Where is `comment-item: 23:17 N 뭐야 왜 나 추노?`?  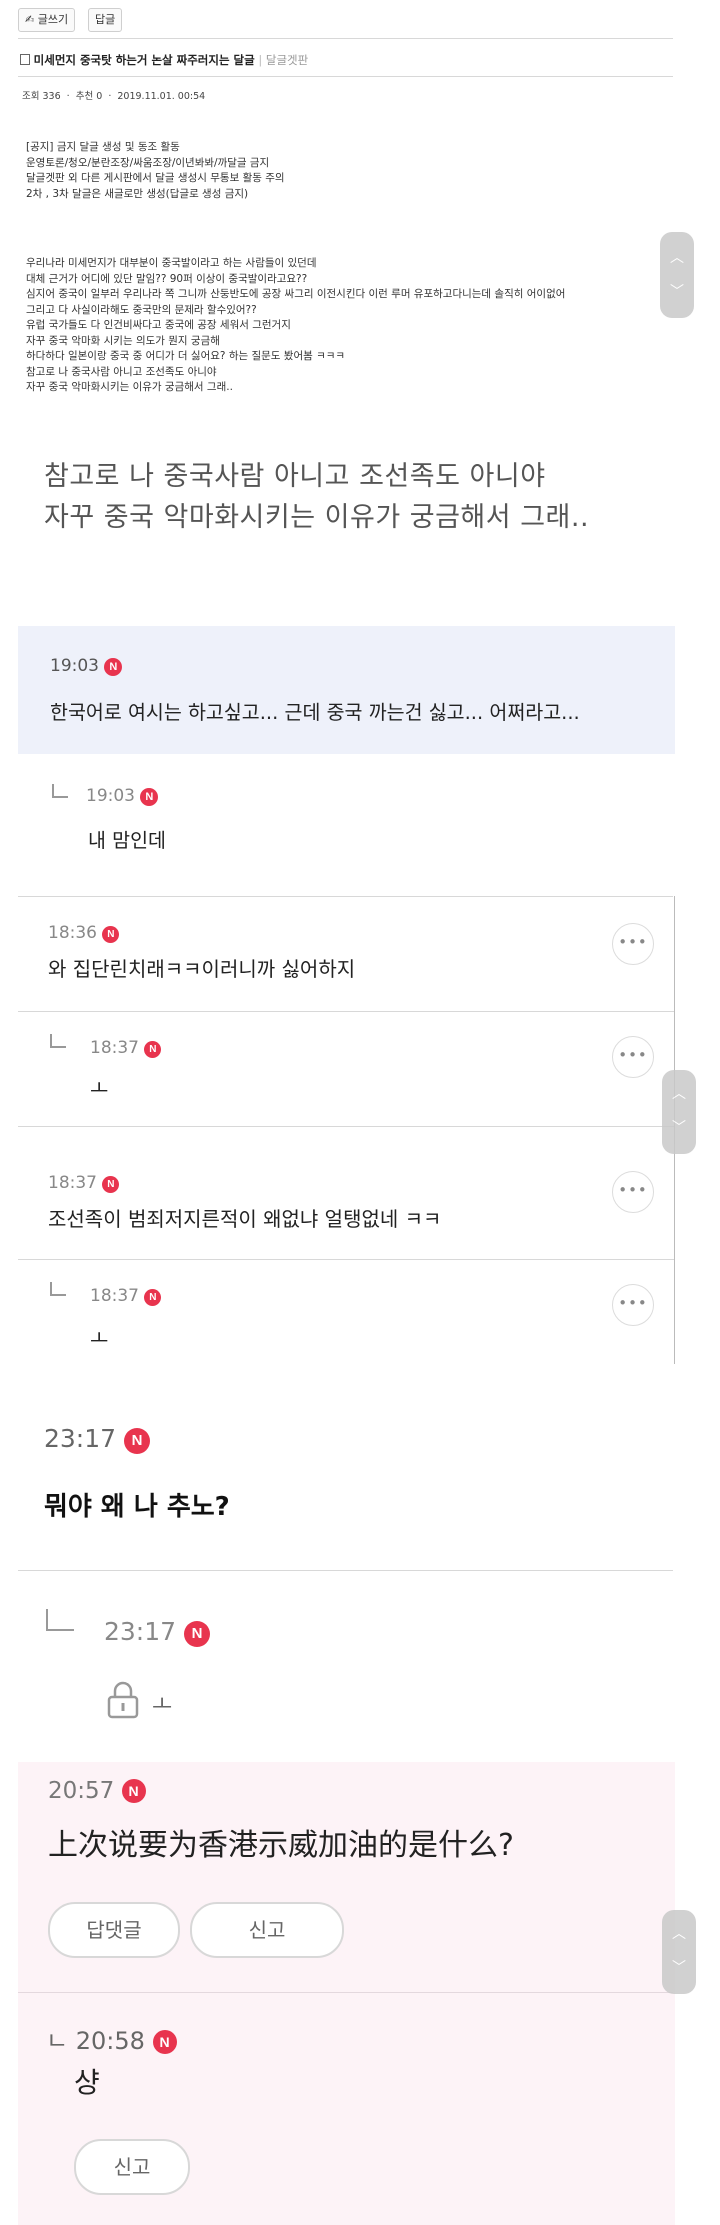 comment-item: 23:17 N 뭐야 왜 나 추노? is located at coordinates (346, 1479).